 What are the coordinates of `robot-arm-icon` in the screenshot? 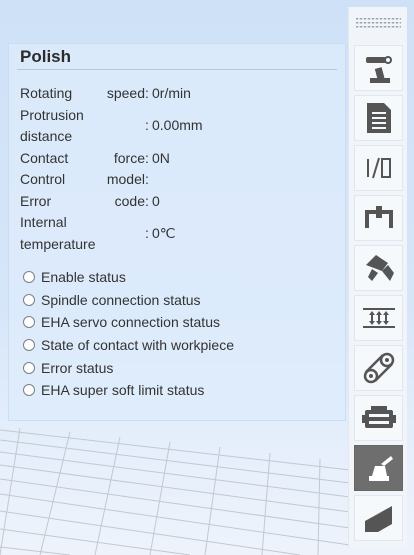 It's located at (378, 69).